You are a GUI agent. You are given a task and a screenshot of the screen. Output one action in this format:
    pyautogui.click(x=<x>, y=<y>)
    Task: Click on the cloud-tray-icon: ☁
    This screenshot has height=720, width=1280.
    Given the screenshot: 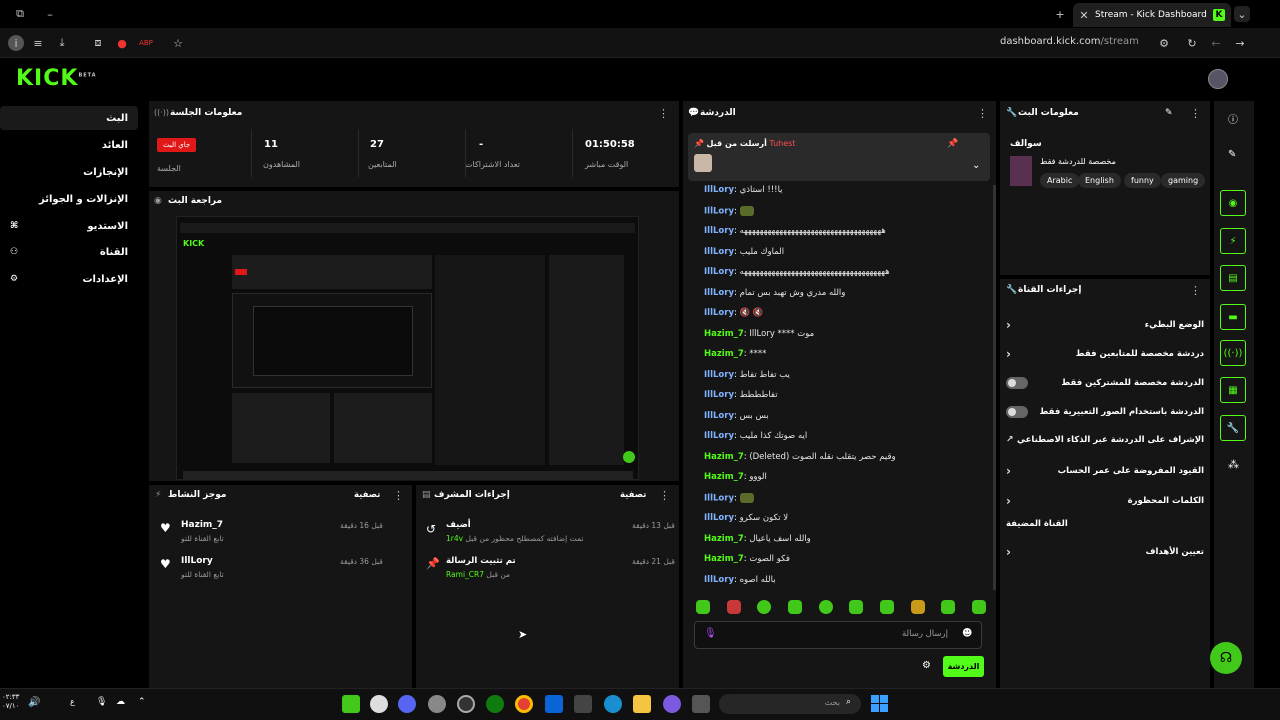 What is the action you would take?
    pyautogui.click(x=120, y=702)
    